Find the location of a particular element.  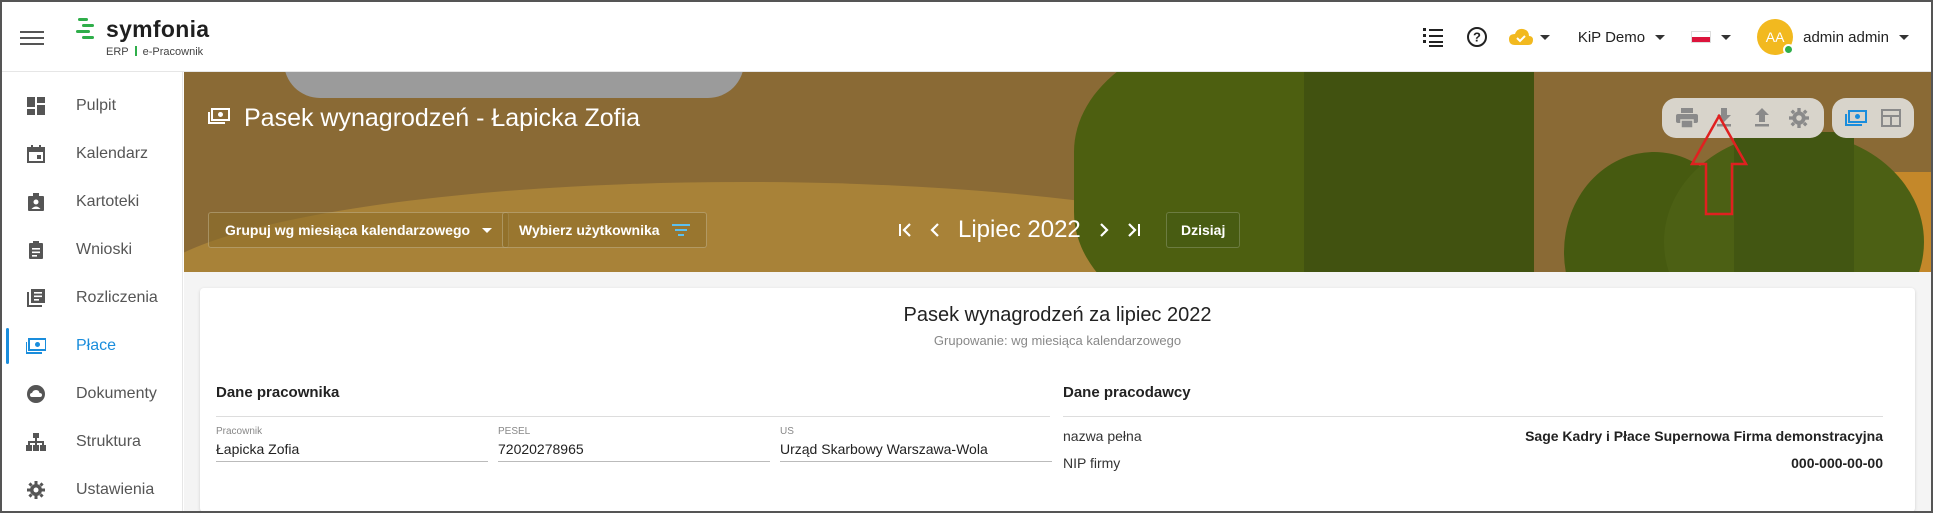

app-logo: symfonia ERP e-Pracownik is located at coordinates (176, 38).